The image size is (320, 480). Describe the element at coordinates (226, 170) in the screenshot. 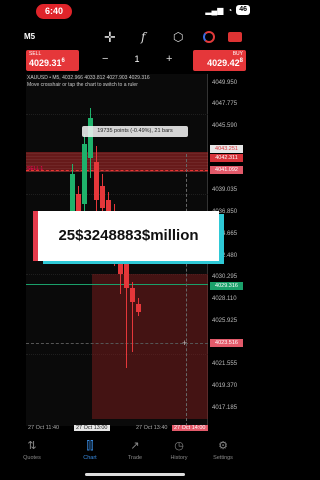

I see `sell-order-price-tag: 4041.092` at that location.